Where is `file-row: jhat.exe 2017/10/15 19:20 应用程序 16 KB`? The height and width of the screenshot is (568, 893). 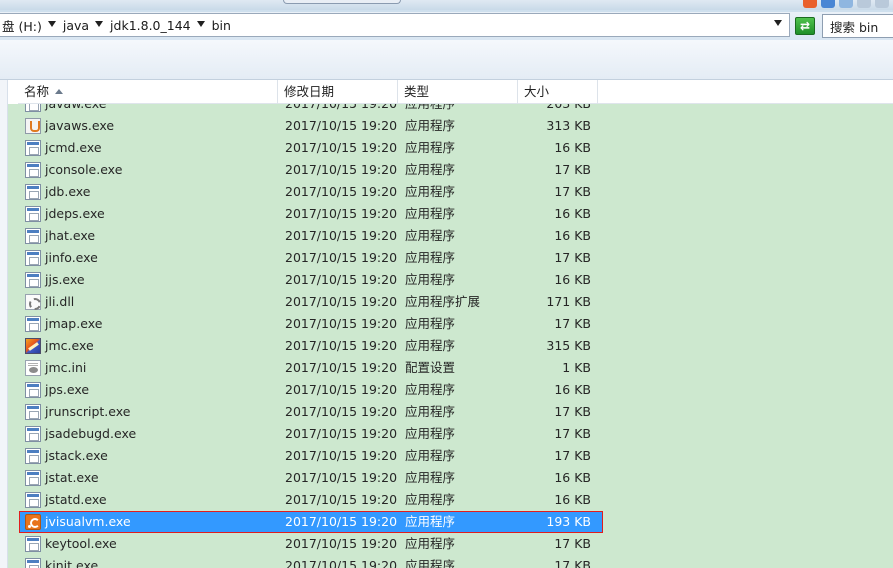
file-row: jhat.exe 2017/10/15 19:20 应用程序 16 KB is located at coordinates (450, 236).